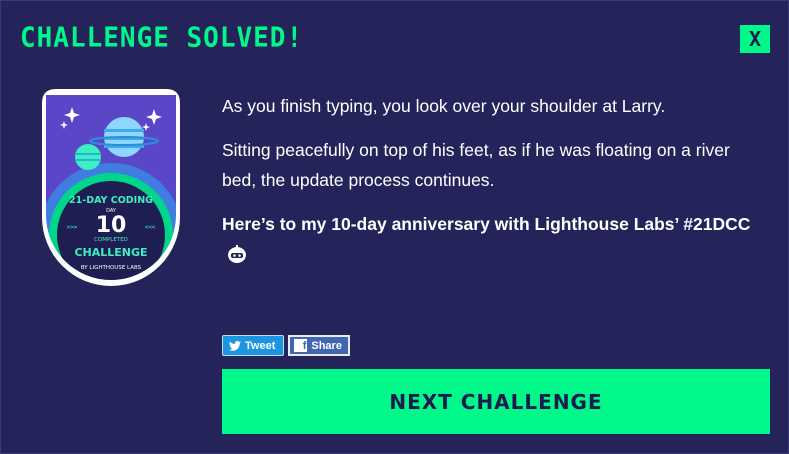 This screenshot has height=454, width=789. I want to click on next-challenge-button: NEXT CHALLENGE, so click(496, 401).